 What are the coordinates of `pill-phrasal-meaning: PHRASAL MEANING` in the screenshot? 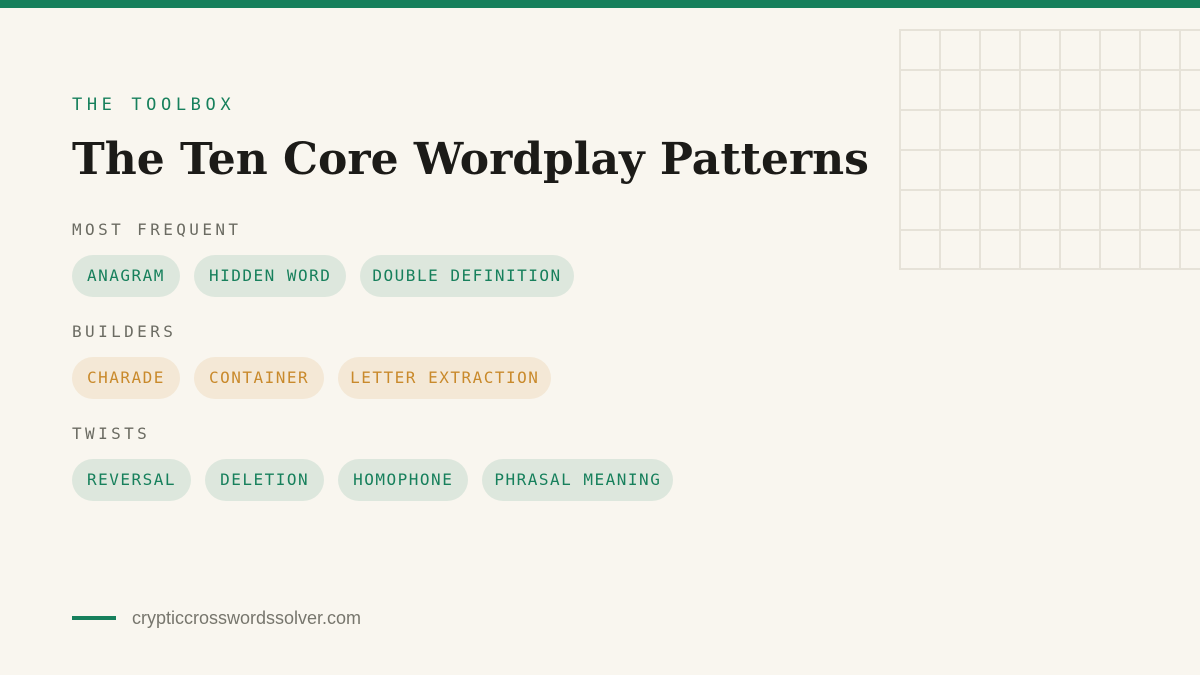 It's located at (578, 480).